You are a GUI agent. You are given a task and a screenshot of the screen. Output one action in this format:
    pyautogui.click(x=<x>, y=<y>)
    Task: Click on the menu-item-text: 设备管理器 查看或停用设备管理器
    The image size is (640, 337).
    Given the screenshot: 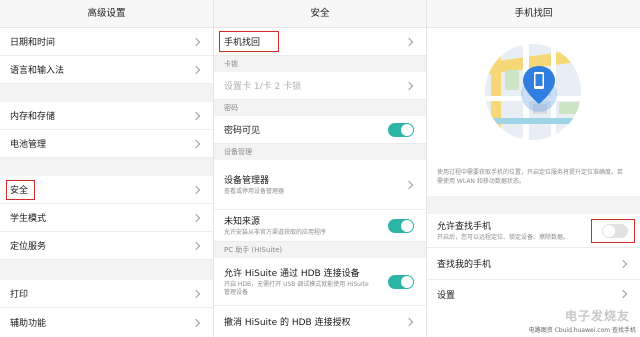 What is the action you would take?
    pyautogui.click(x=254, y=184)
    